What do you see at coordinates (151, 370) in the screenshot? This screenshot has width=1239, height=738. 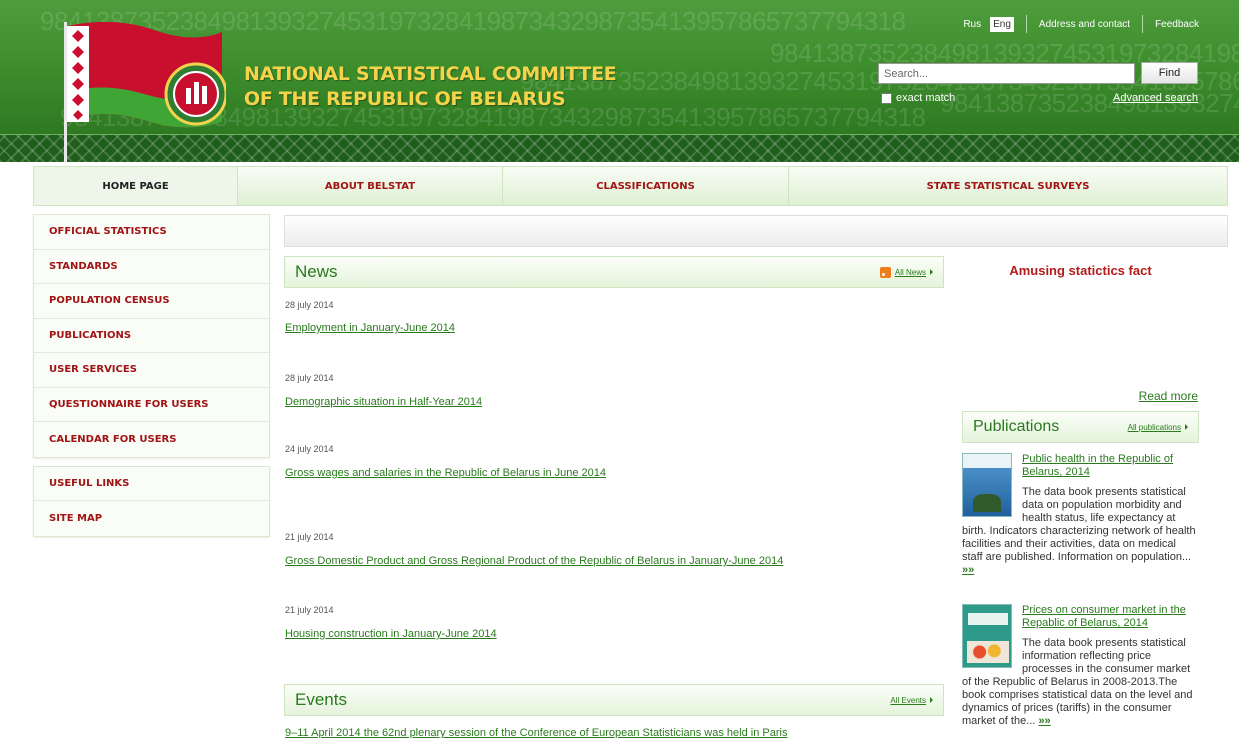 I see `sidebar-item-user-services: USER SERVICES` at bounding box center [151, 370].